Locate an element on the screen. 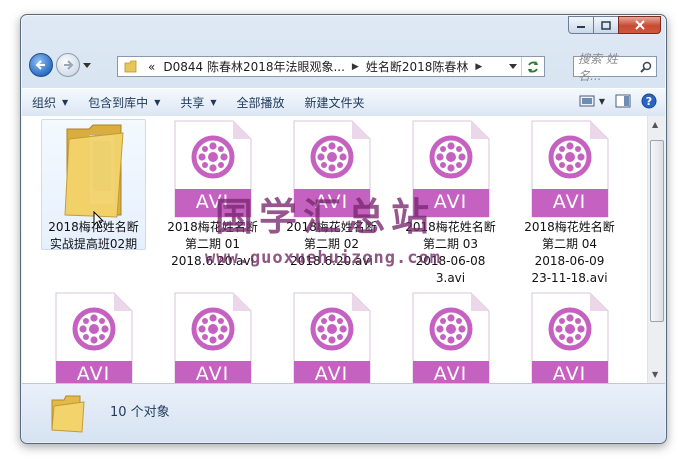 This screenshot has width=685, height=462. maximize-button is located at coordinates (606, 25).